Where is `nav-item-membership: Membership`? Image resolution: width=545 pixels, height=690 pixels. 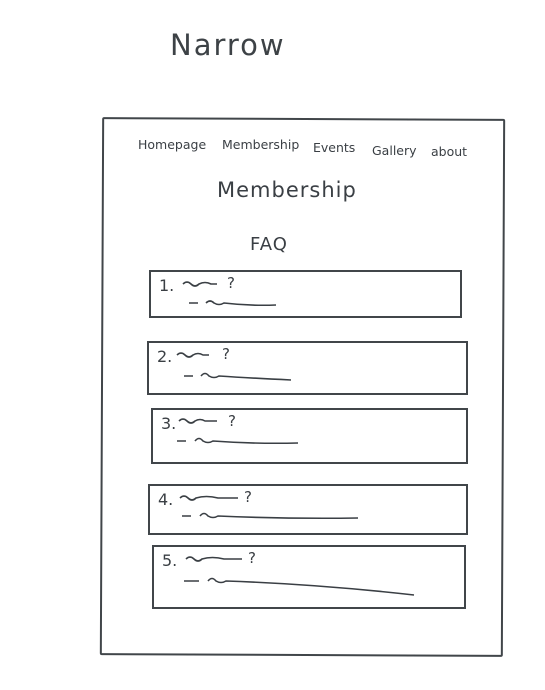
nav-item-membership: Membership is located at coordinates (260, 144).